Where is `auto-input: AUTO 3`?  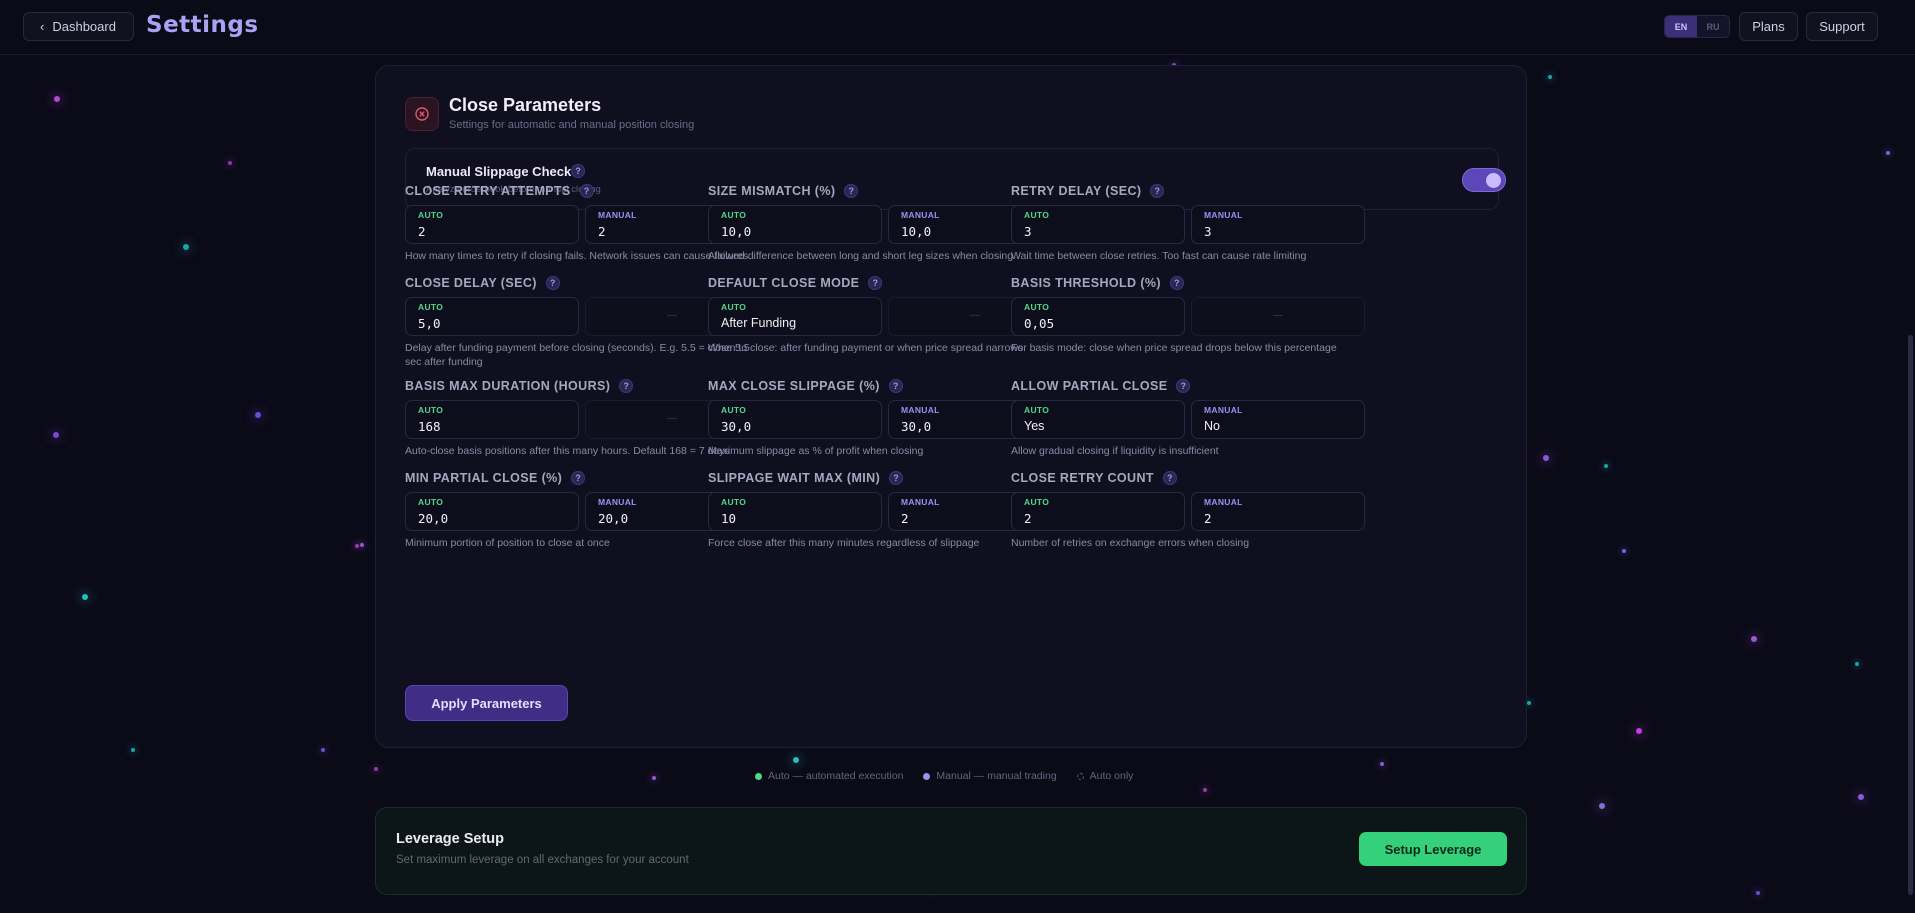
auto-input: AUTO 3 is located at coordinates (1098, 224).